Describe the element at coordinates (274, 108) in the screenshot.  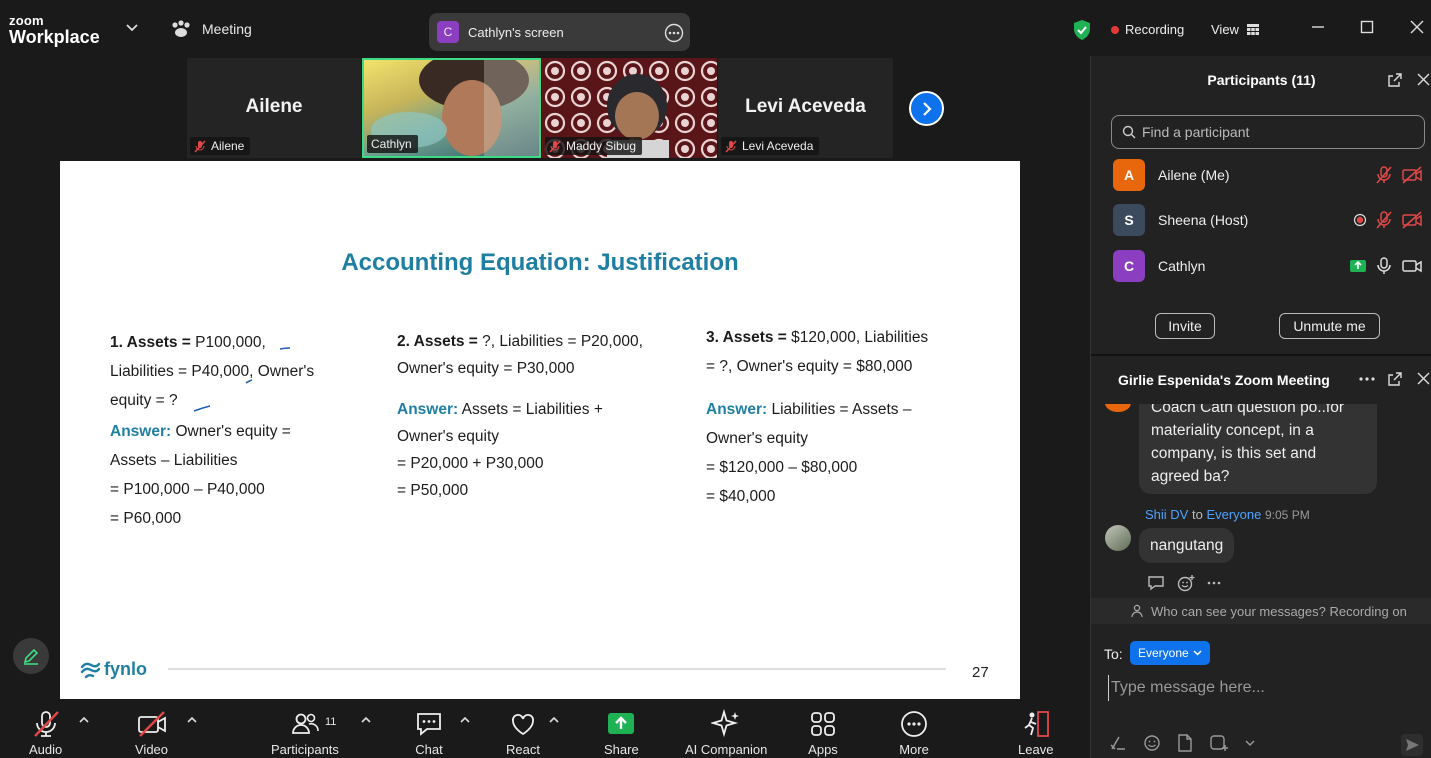
I see `video-tile-ailene: Ailene Ailene` at that location.